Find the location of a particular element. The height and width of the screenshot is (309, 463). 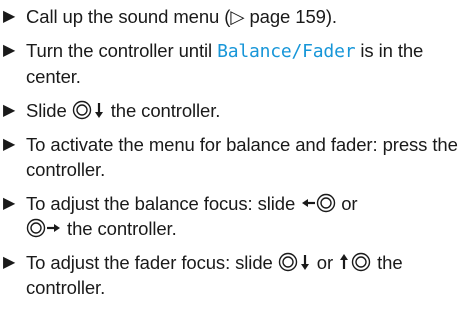

step-1: ▶ Call up the sound menu (▷ page 159). is located at coordinates (231, 16).